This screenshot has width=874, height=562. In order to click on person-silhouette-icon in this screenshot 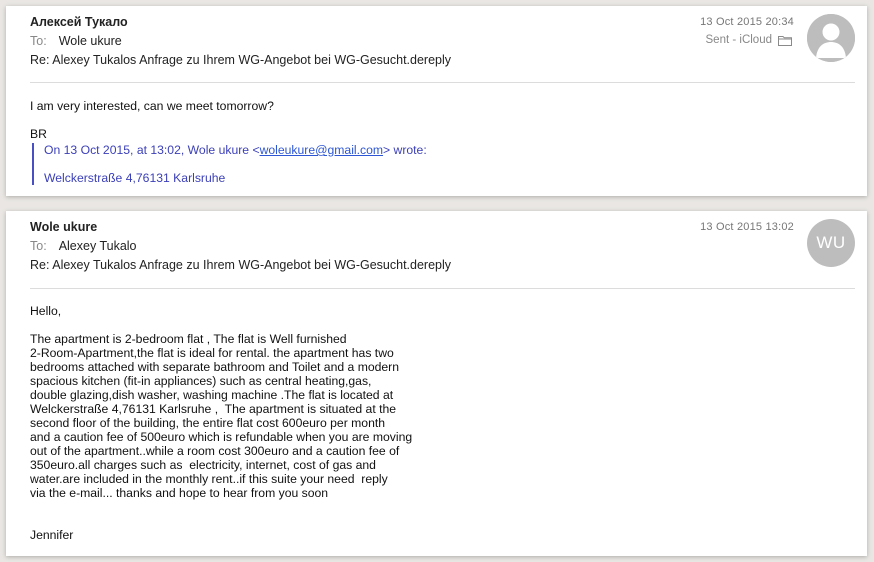, I will do `click(831, 38)`.